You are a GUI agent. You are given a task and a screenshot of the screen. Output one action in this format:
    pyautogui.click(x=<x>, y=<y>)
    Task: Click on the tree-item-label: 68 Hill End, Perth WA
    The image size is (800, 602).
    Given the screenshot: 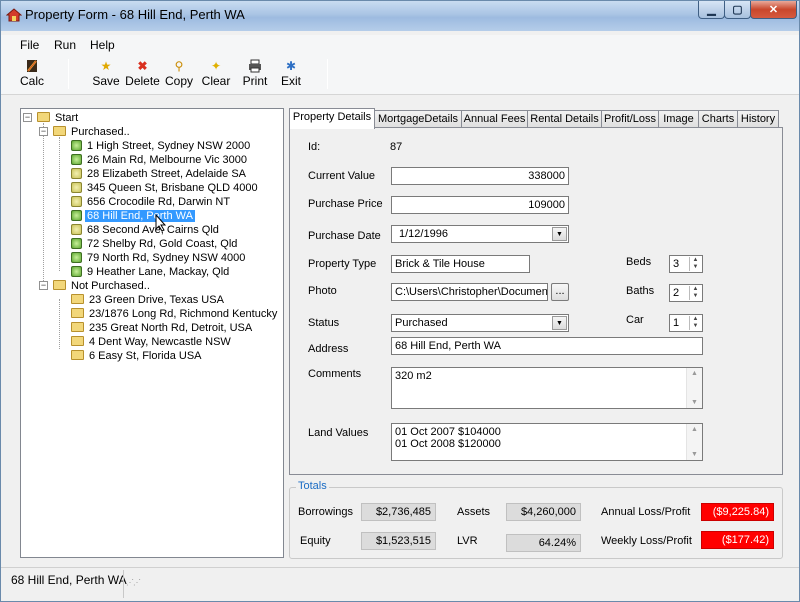 What is the action you would take?
    pyautogui.click(x=140, y=216)
    